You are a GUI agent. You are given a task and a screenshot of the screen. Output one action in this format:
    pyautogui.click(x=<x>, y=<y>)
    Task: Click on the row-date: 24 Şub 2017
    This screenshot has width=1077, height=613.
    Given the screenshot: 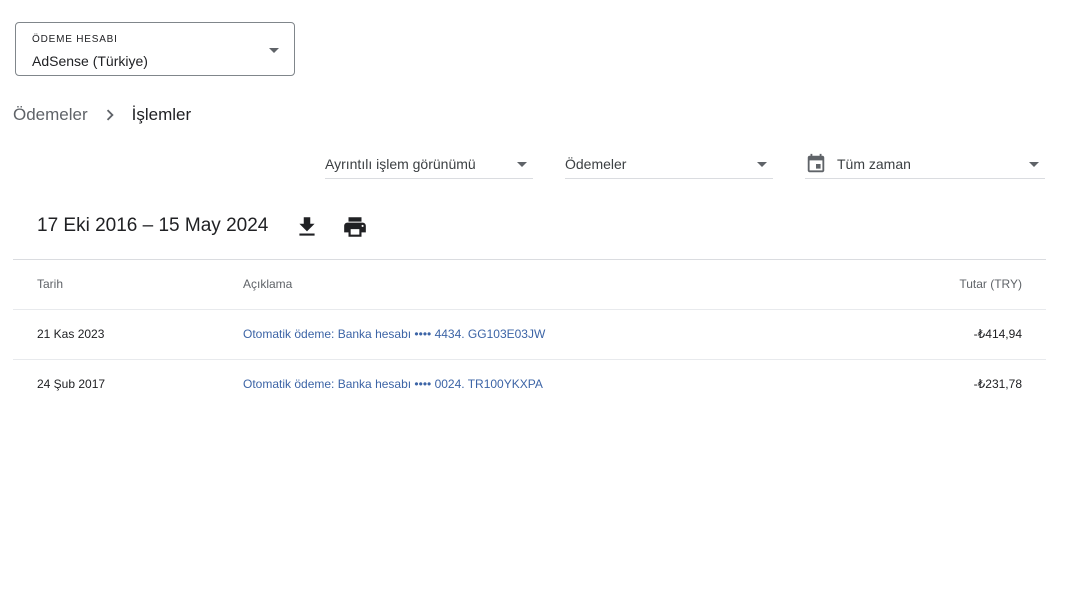 What is the action you would take?
    pyautogui.click(x=71, y=384)
    